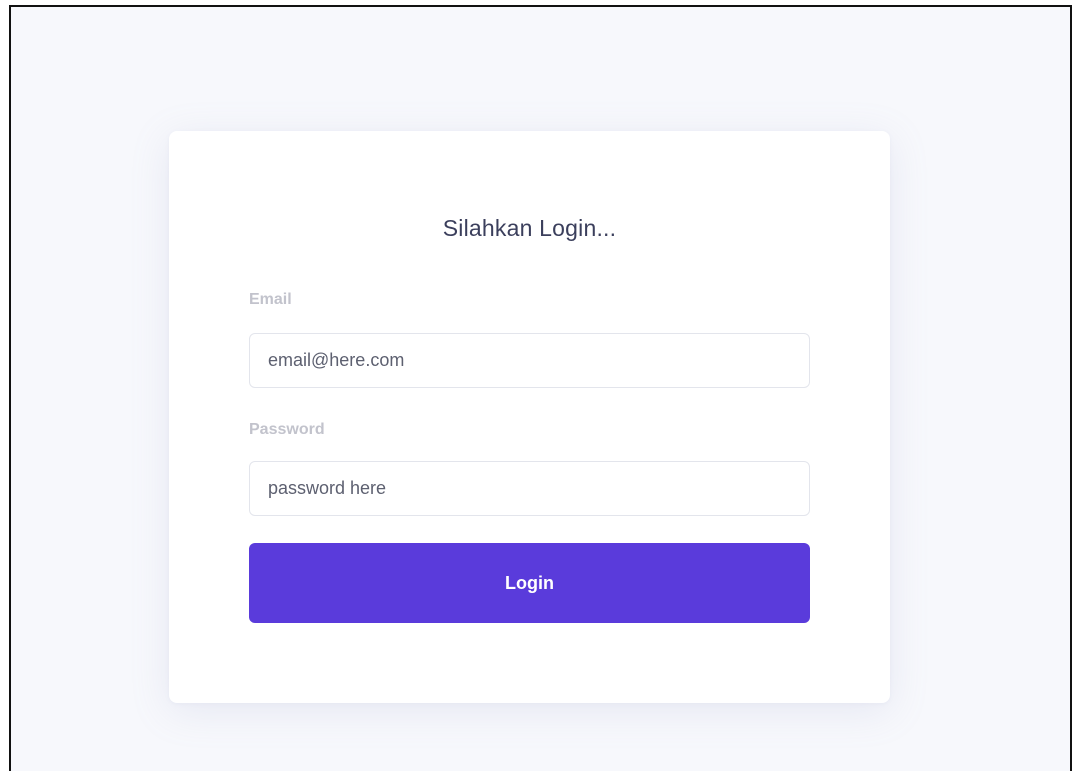 This screenshot has height=771, width=1080. Describe the element at coordinates (529, 583) in the screenshot. I see `login-button: Login` at that location.